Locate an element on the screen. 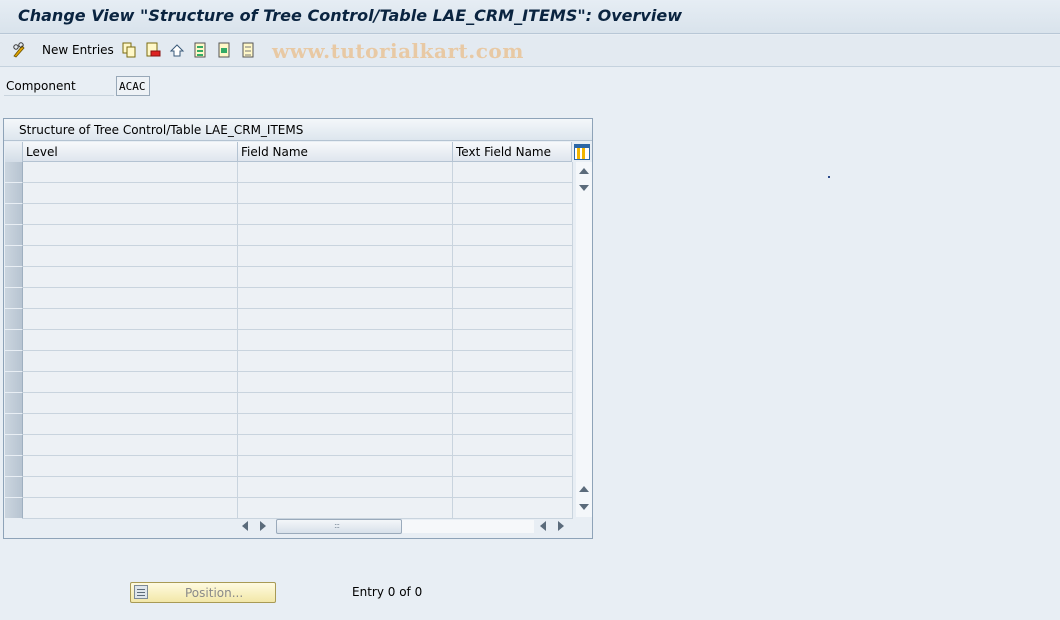 The height and width of the screenshot is (620, 1060). scroll-left-icon is located at coordinates (245, 526).